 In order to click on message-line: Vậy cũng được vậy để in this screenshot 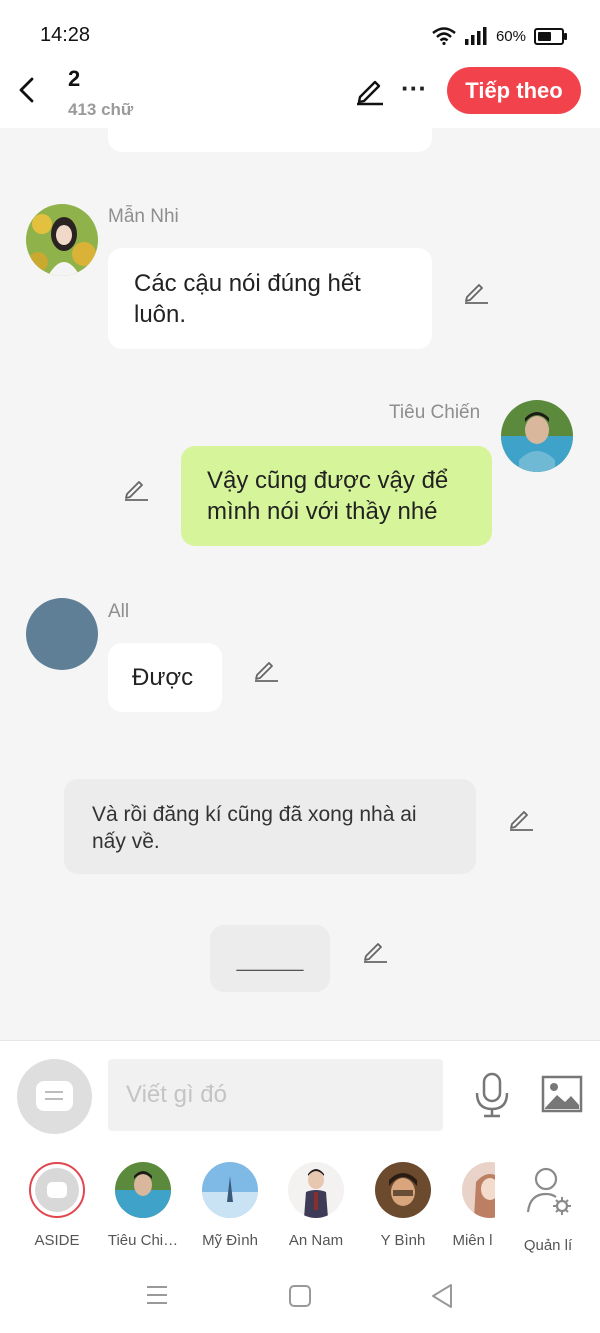, I will do `click(328, 480)`.